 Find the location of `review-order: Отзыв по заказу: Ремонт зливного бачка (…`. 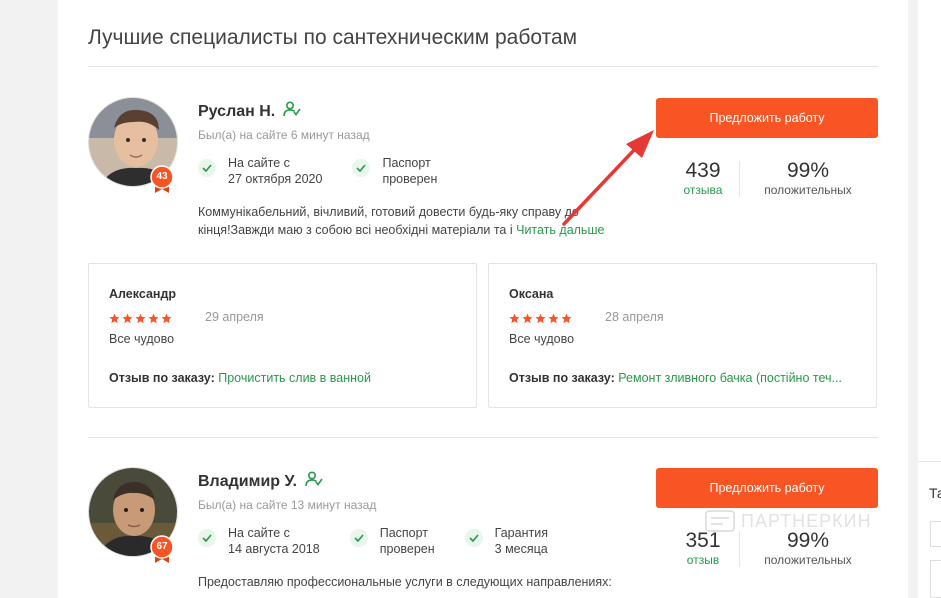

review-order: Отзыв по заказу: Ремонт зливного бачка (… is located at coordinates (685, 378).